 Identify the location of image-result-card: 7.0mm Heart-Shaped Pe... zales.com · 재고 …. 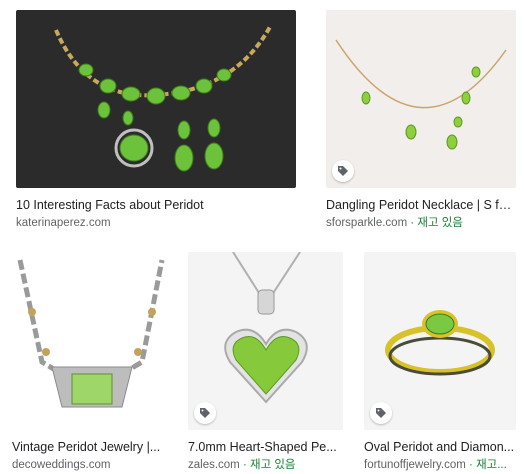
(265, 362).